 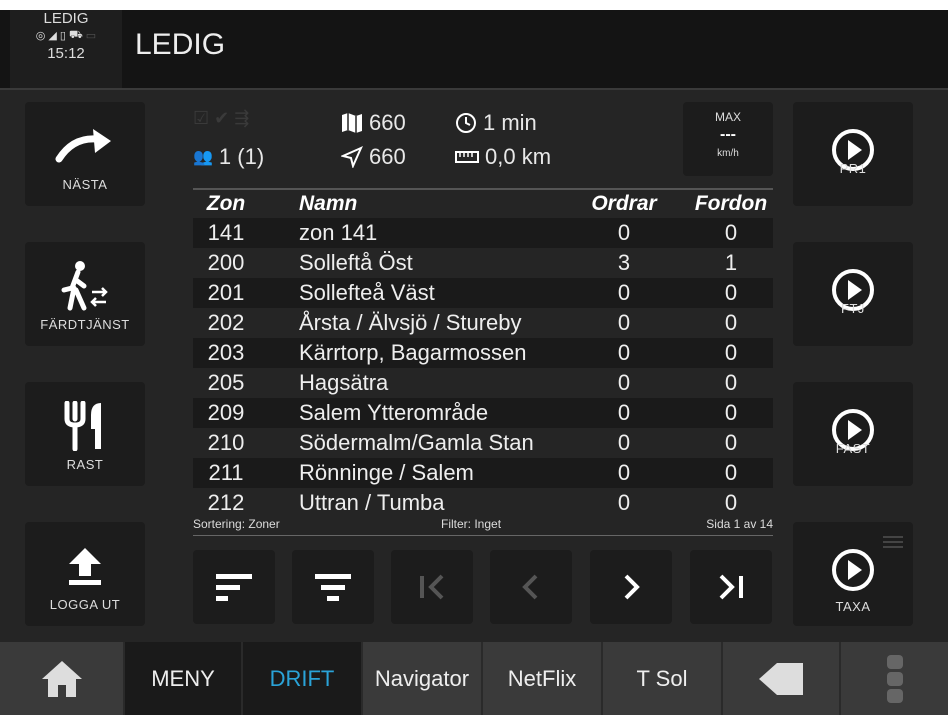 What do you see at coordinates (236, 524) in the screenshot?
I see `sort-status: Sortering: Zoner` at bounding box center [236, 524].